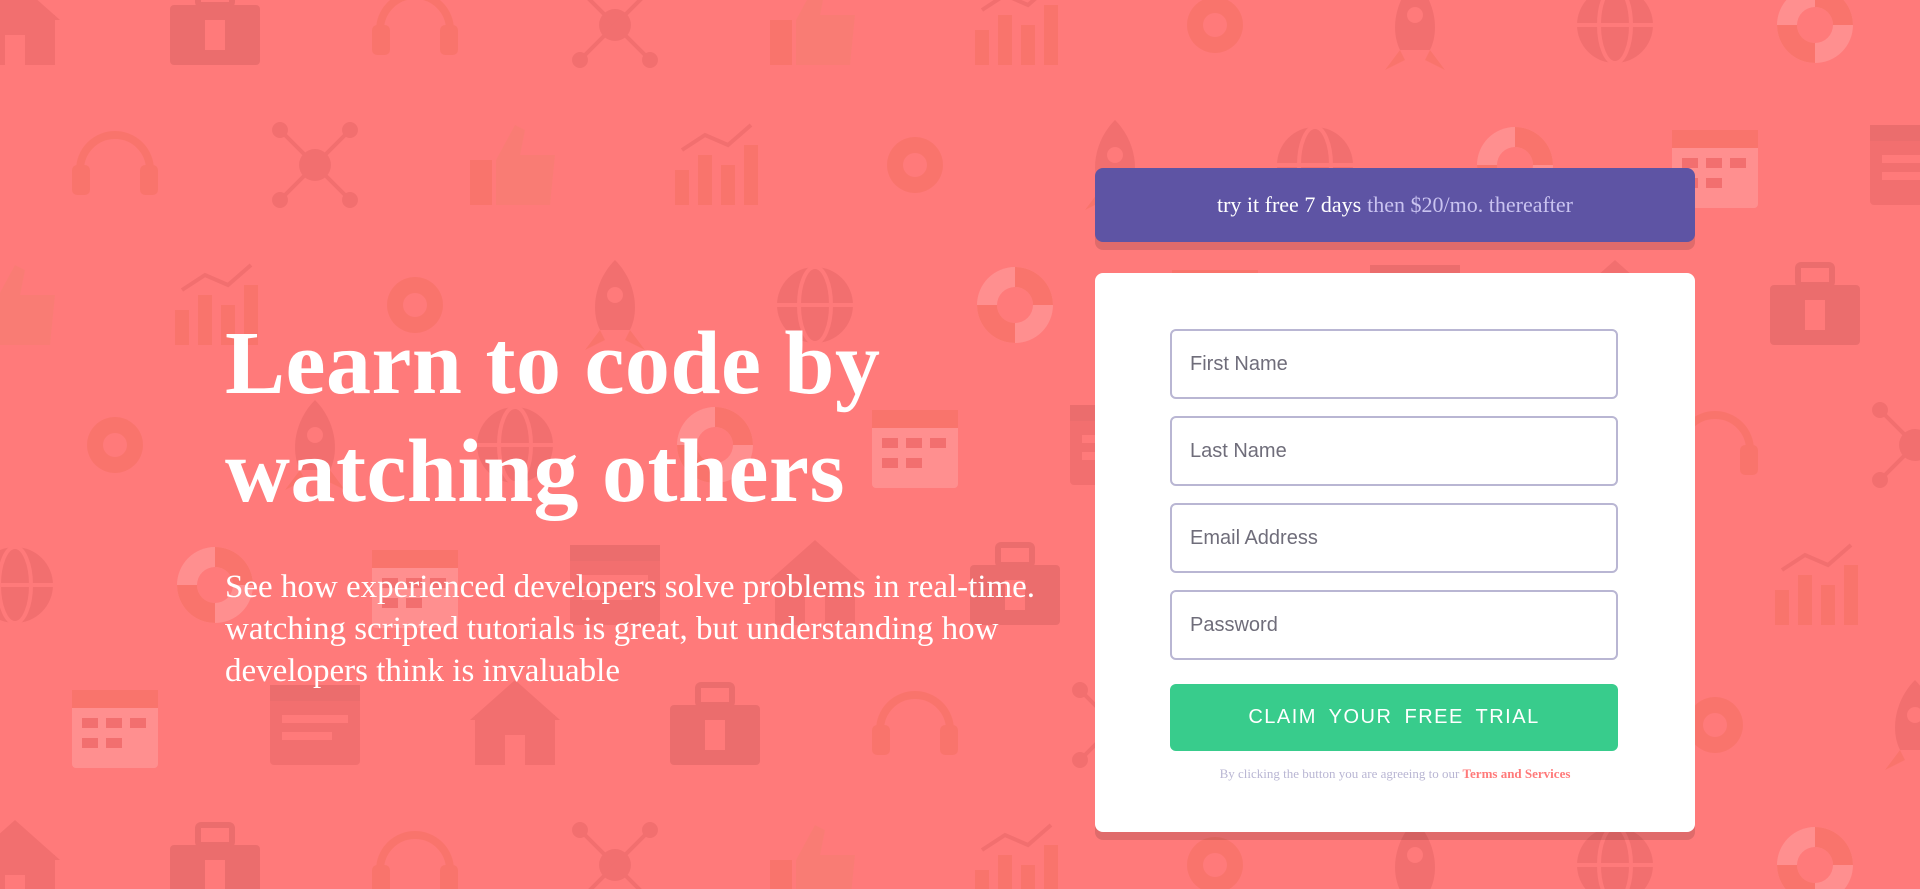 This screenshot has width=1920, height=889. Describe the element at coordinates (1394, 451) in the screenshot. I see `last-name-field` at that location.